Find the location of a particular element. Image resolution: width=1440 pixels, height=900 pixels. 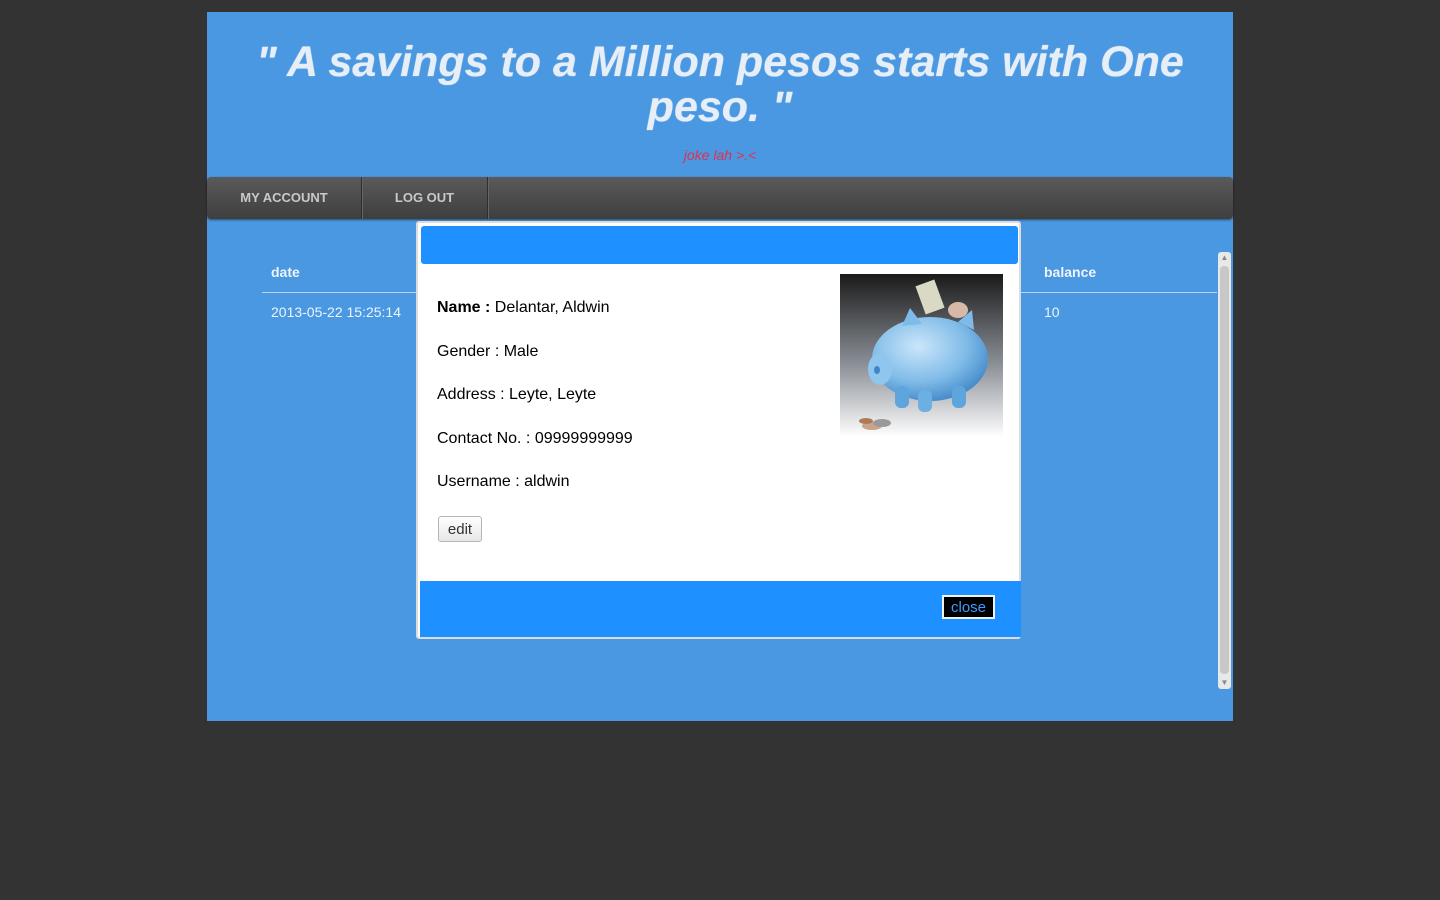

nav-item-my-account: MY ACCOUNT is located at coordinates (284, 198).